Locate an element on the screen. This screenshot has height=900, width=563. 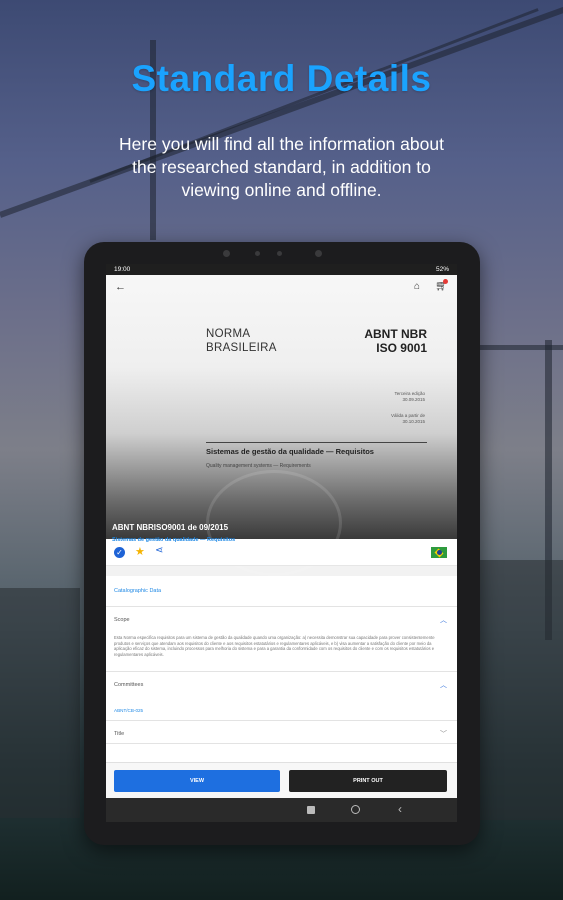
committee-link: ABNT/CB-025 is located at coordinates (128, 710).